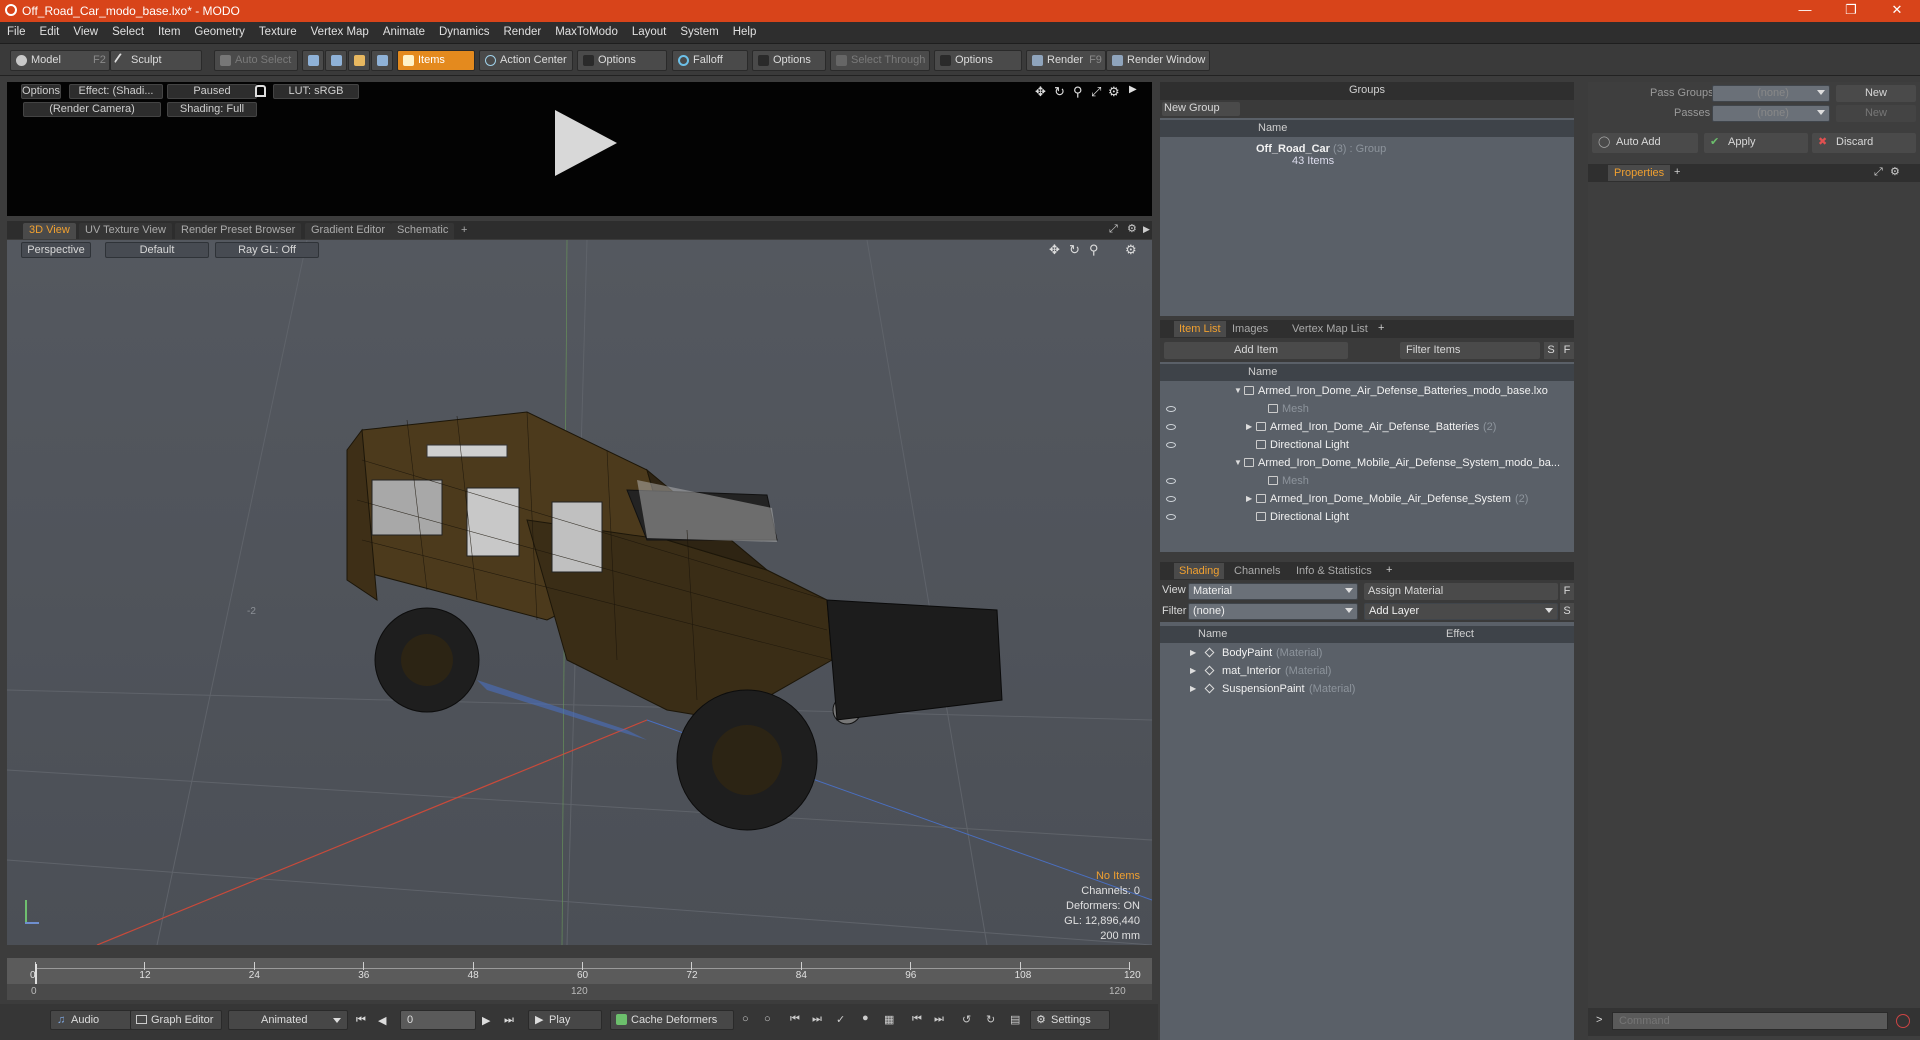 This screenshot has width=1920, height=1040. Describe the element at coordinates (579, 979) in the screenshot. I see `timeline: 0 12 24 36 48 60 72 84 96 108 120 0 120 120` at that location.